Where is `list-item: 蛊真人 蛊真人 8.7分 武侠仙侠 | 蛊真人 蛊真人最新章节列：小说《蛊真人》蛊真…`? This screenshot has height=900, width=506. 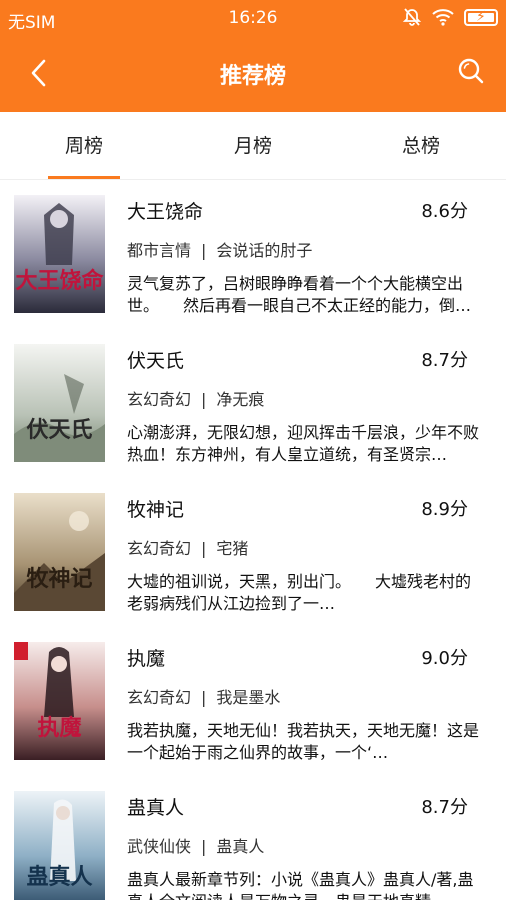 list-item: 蛊真人 蛊真人 8.7分 武侠仙侠 | 蛊真人 蛊真人最新章节列：小说《蛊真人》蛊真… is located at coordinates (253, 838).